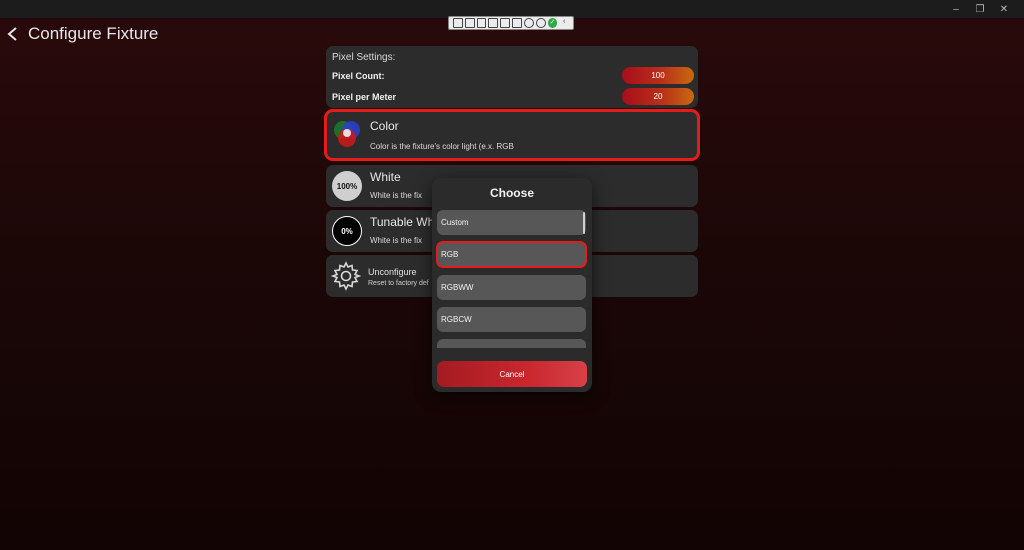 The height and width of the screenshot is (550, 1024). What do you see at coordinates (347, 231) in the screenshot?
I see `tunable-white-level-icon: 0%` at bounding box center [347, 231].